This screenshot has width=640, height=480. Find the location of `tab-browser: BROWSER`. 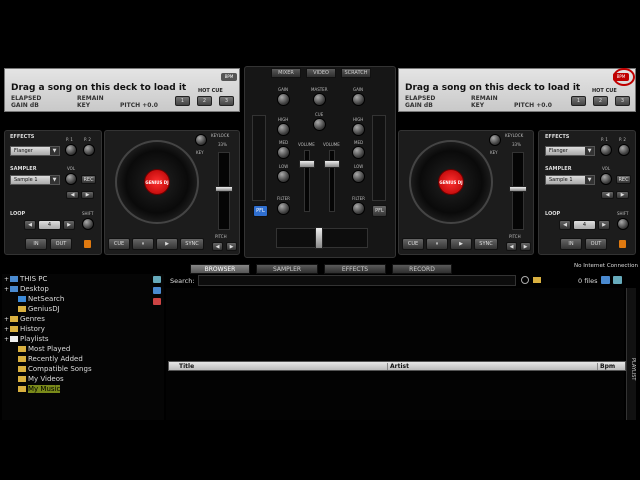

tab-browser: BROWSER is located at coordinates (220, 269).